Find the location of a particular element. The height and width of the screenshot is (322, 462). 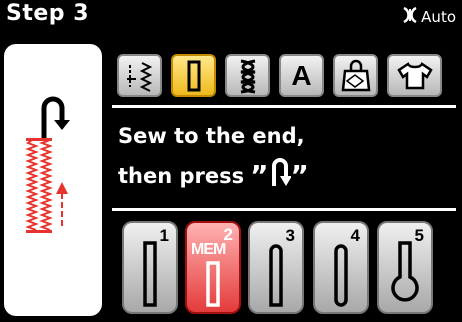

buttonhole-rounded-icon is located at coordinates (276, 275).